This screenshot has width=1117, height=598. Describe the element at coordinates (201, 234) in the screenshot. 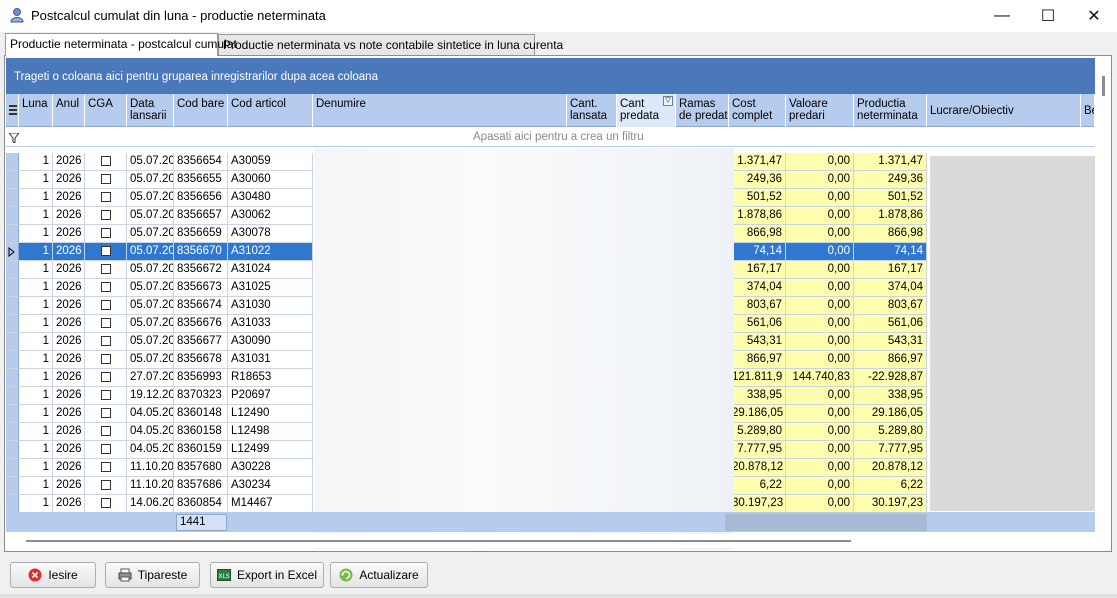

I see `cell-cod-bare: 8356659` at that location.